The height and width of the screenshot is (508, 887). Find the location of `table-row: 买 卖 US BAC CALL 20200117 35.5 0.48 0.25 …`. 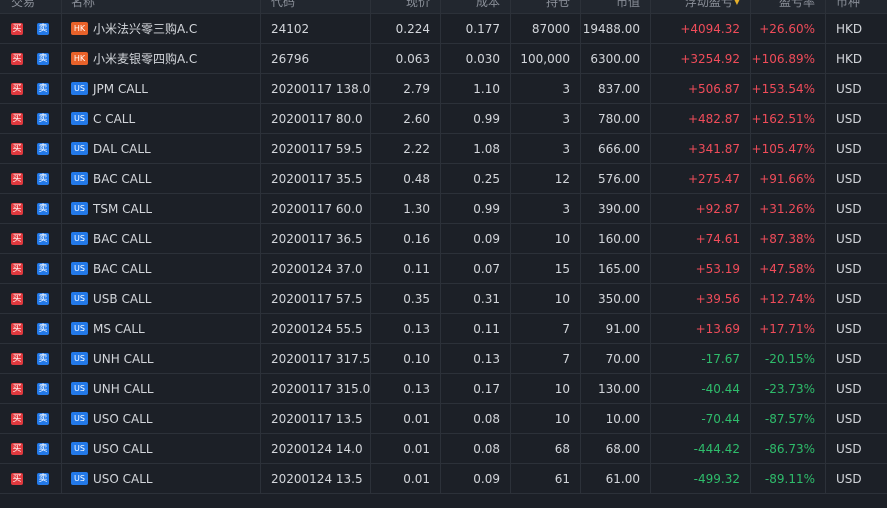

table-row: 买 卖 US BAC CALL 20200117 35.5 0.48 0.25 … is located at coordinates (443, 179).